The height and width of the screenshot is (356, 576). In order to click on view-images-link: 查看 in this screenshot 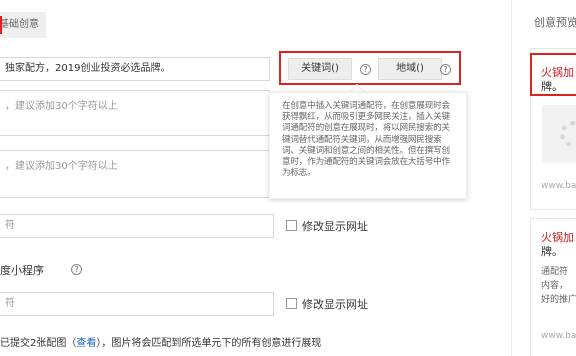, I will do `click(86, 343)`.